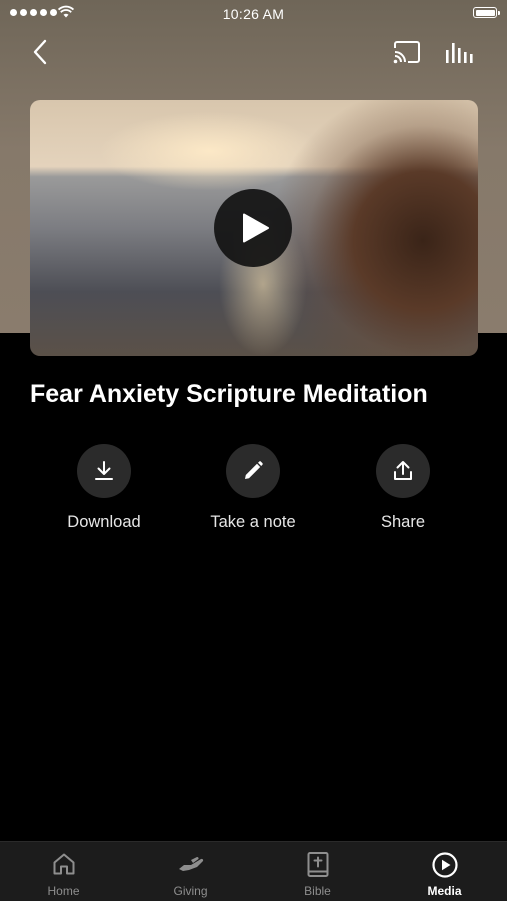 The height and width of the screenshot is (901, 507). I want to click on chevron-left-icon, so click(40, 52).